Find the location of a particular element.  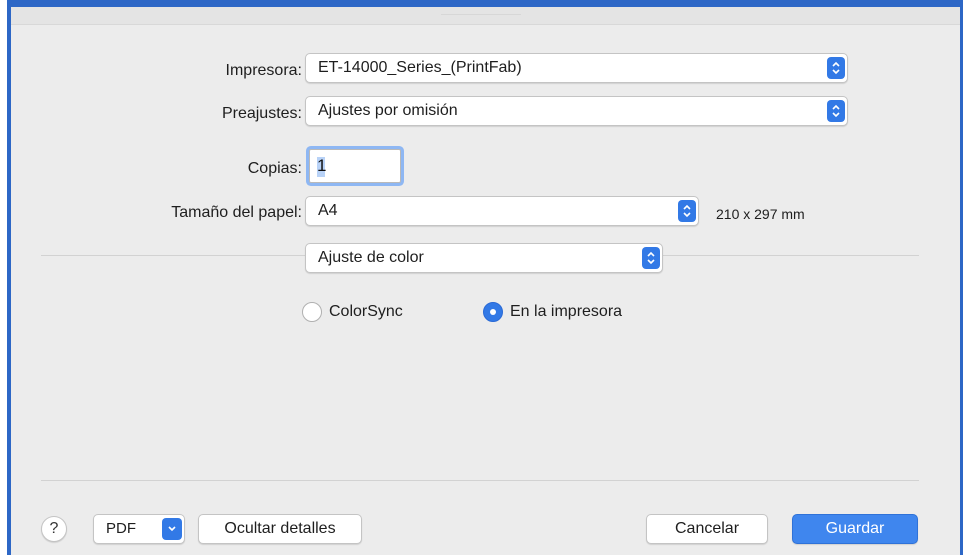

cancel-button: Cancelar is located at coordinates (707, 529).